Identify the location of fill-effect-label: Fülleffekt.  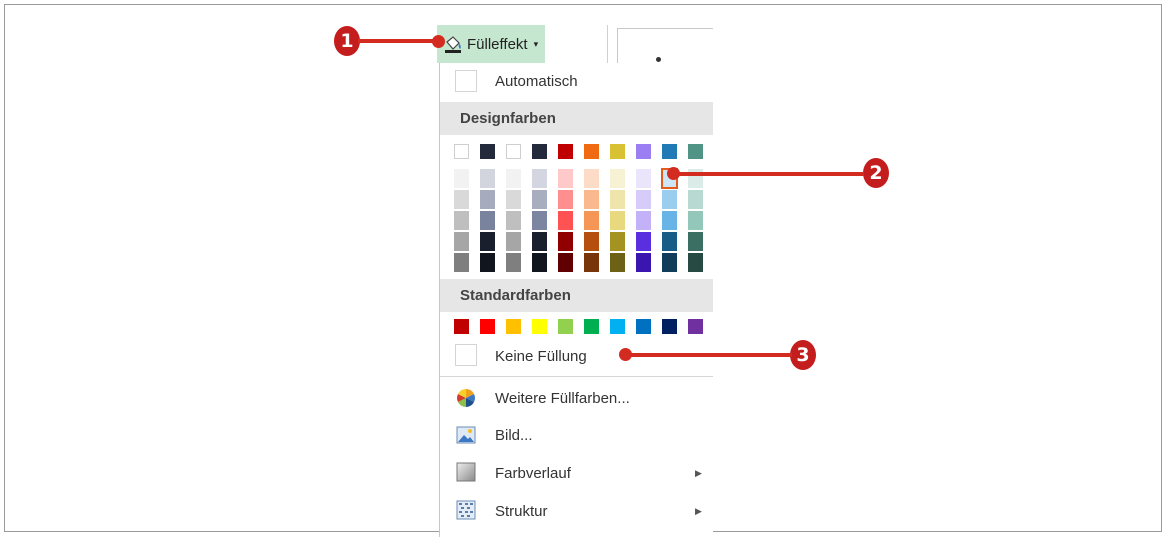
(497, 44).